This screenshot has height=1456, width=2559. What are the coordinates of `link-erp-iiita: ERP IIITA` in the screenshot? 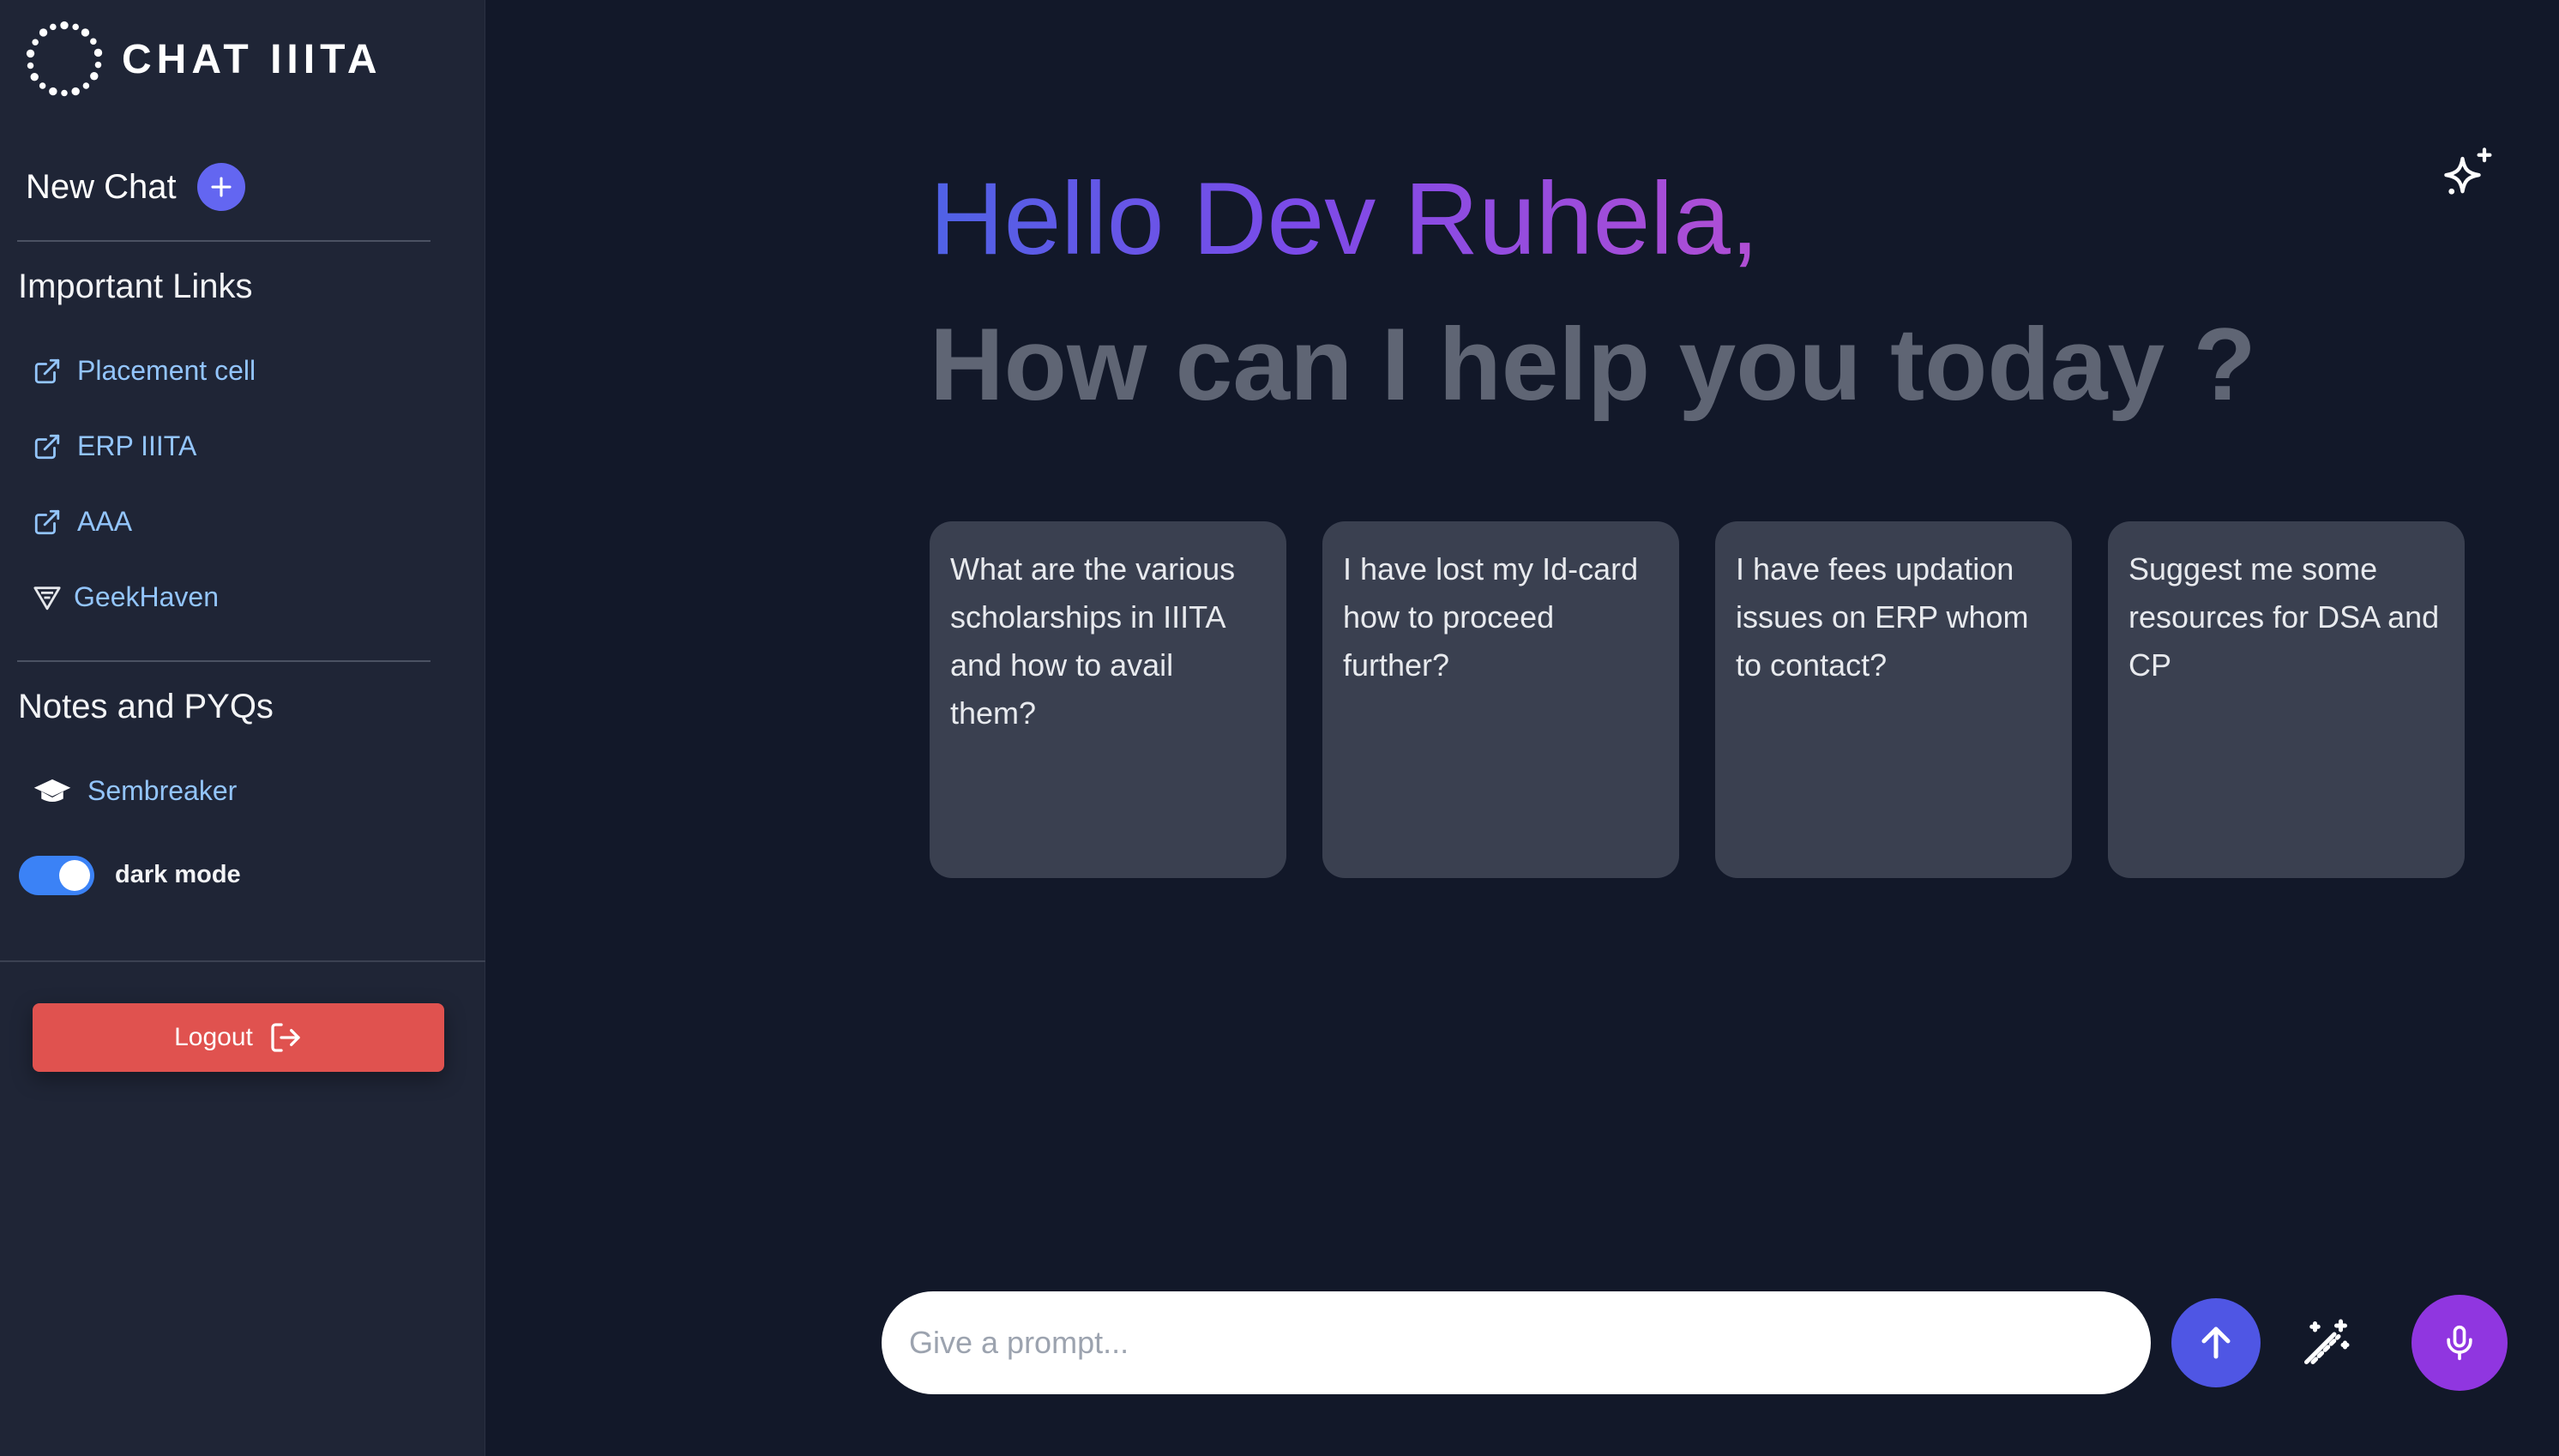 It's located at (114, 446).